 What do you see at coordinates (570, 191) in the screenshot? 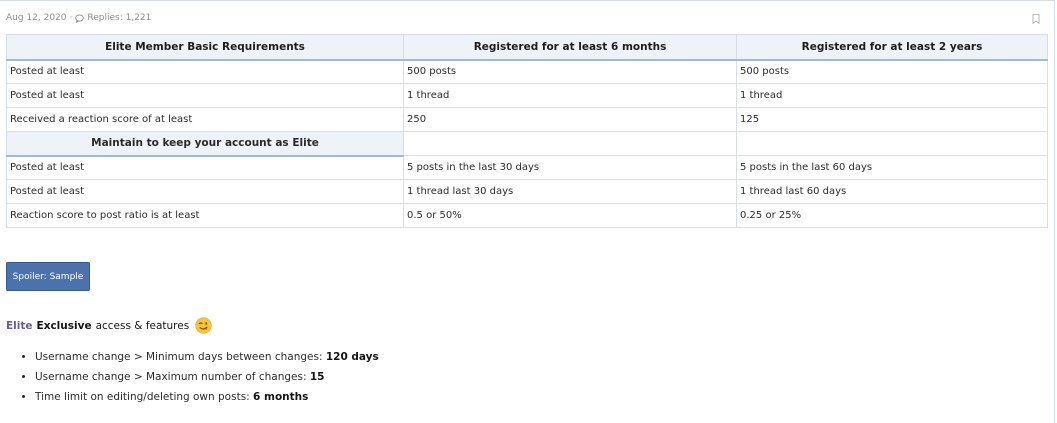
I see `table-cell: 1 thread last 30 days` at bounding box center [570, 191].